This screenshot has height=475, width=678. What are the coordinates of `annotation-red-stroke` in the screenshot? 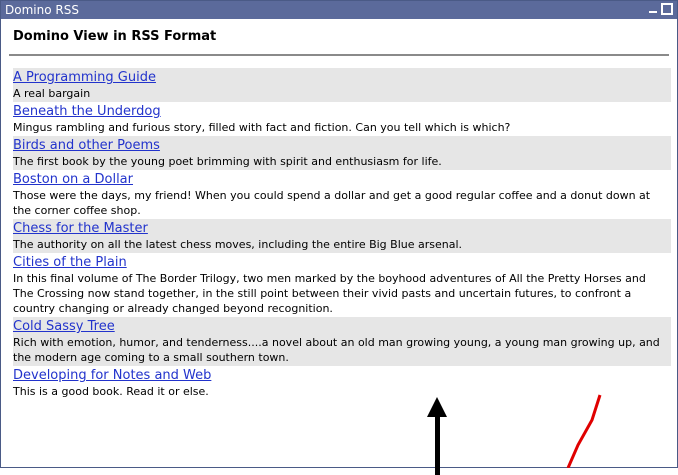 It's located at (584, 431).